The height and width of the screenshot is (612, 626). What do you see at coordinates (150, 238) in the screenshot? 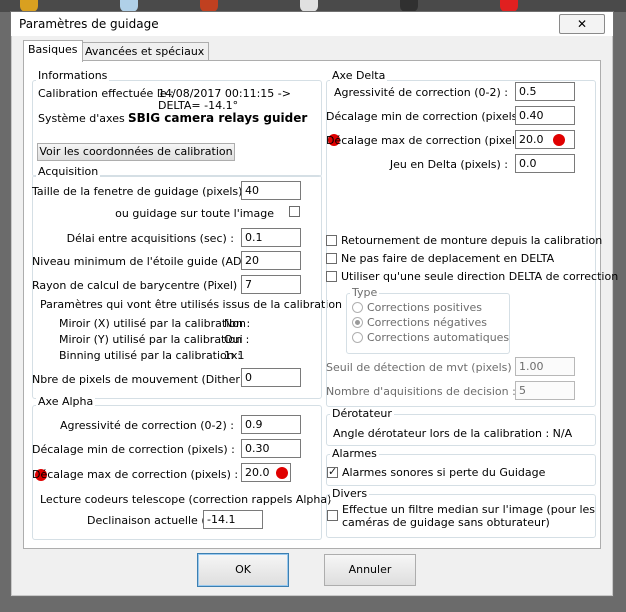
I see `delay-label: Délai entre acquisitions (sec) :` at bounding box center [150, 238].